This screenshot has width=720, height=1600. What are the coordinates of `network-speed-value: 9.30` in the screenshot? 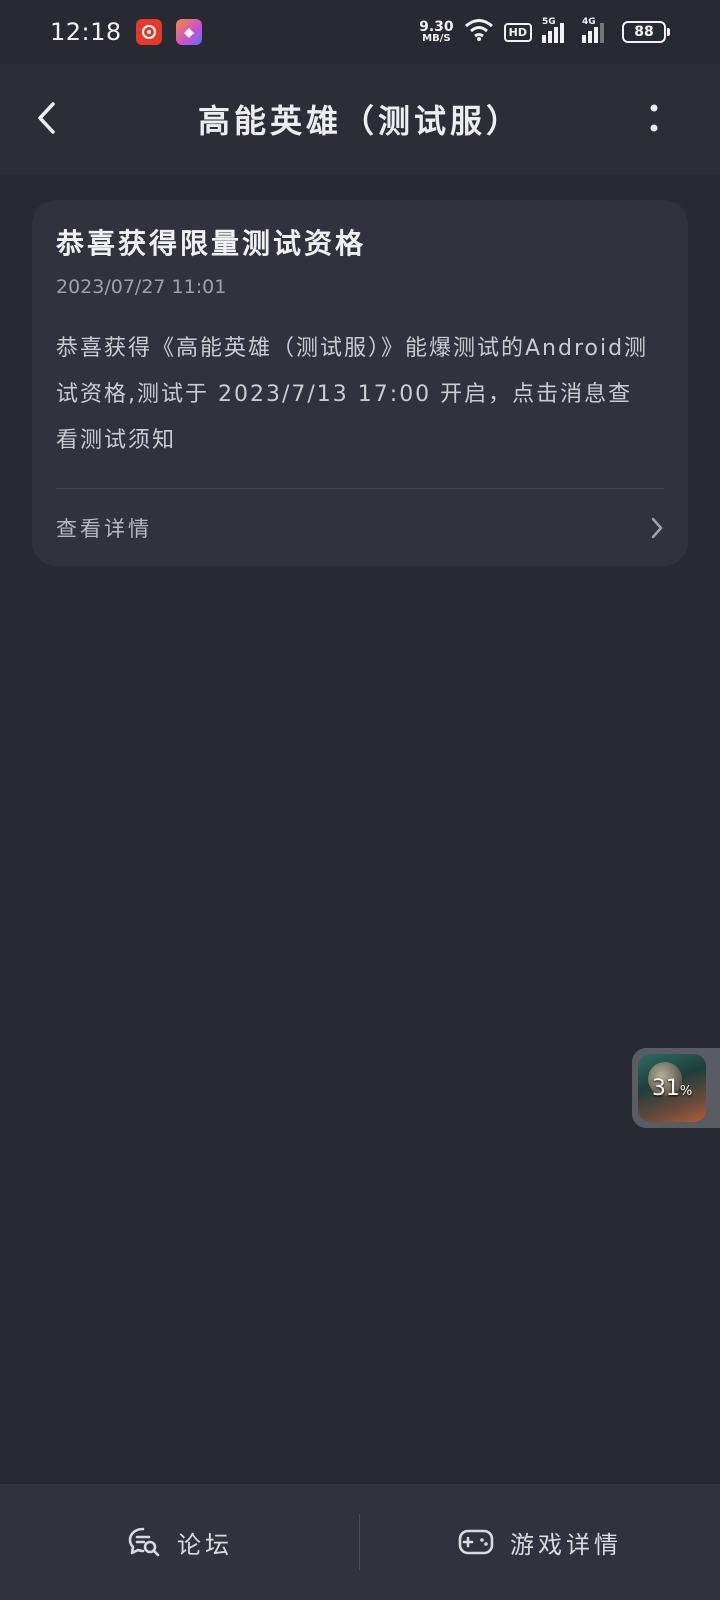 It's located at (436, 27).